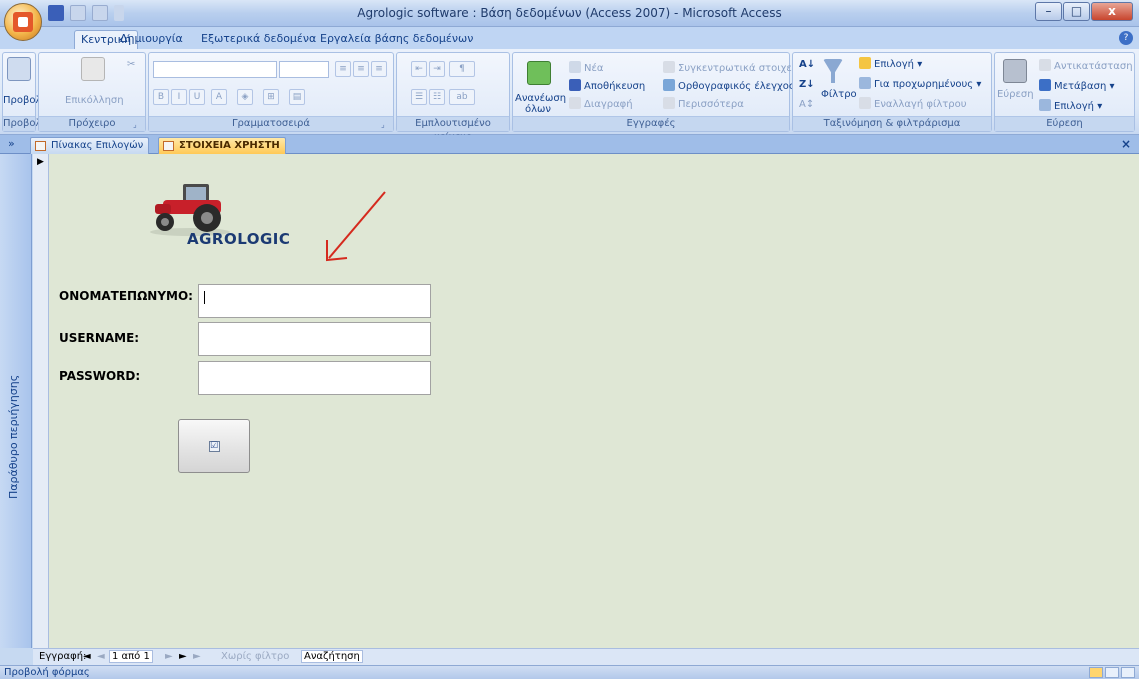 The image size is (1139, 679). What do you see at coordinates (419, 97) in the screenshot?
I see `bullets-icon: ☰` at bounding box center [419, 97].